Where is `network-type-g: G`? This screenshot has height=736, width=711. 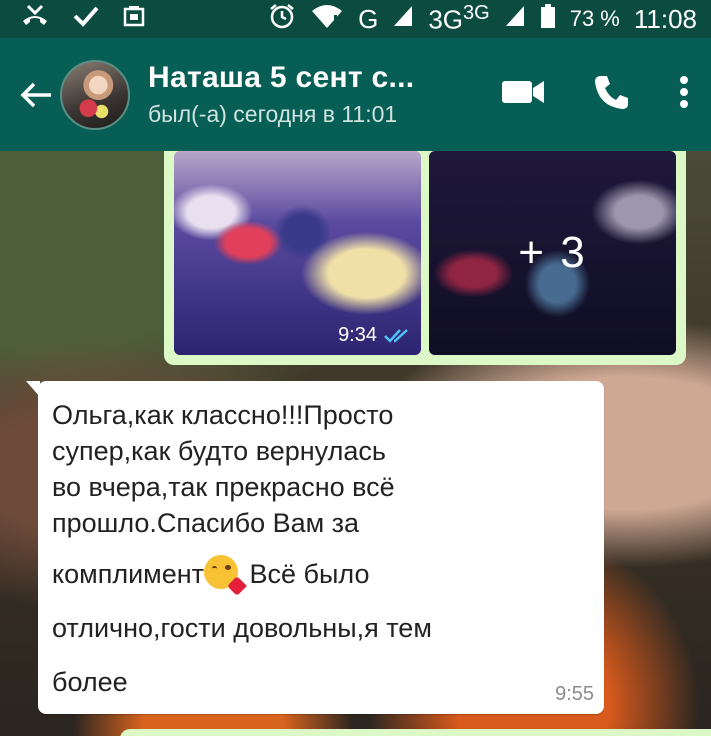
network-type-g: G is located at coordinates (368, 18).